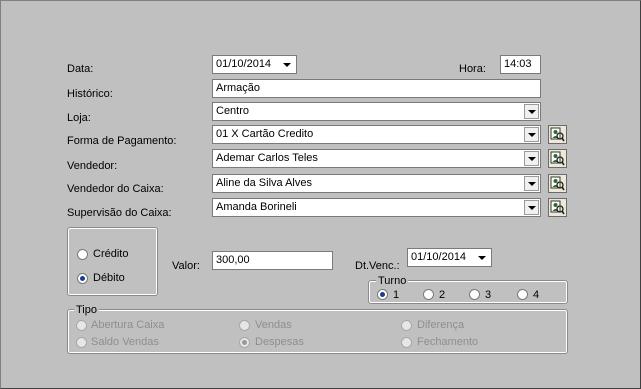 This screenshot has height=389, width=641. Describe the element at coordinates (82, 278) in the screenshot. I see `debito-radio` at that location.